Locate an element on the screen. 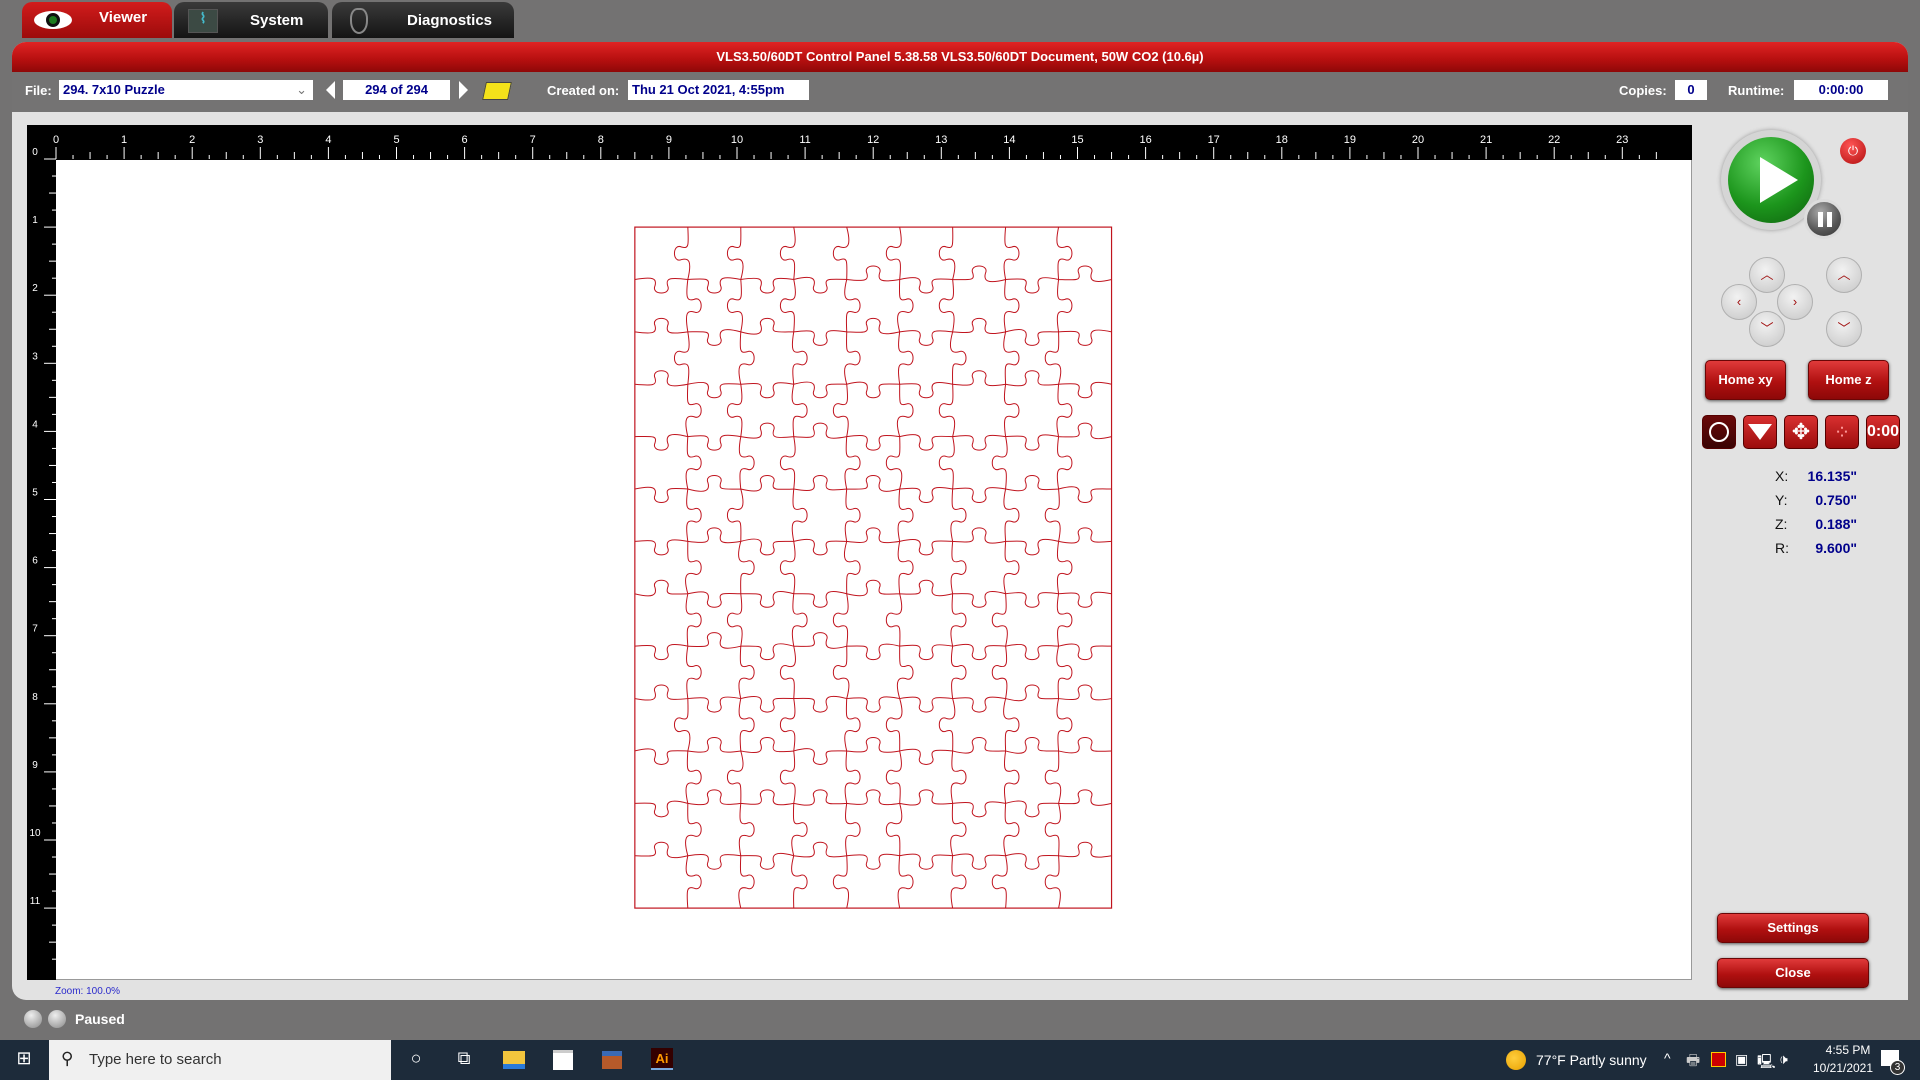 The height and width of the screenshot is (1080, 1920). control-panel: ⏻ ︿ ‹ › ﹀ ︿ ﹀ Home xy Home z is located at coordinates (1801, 556).